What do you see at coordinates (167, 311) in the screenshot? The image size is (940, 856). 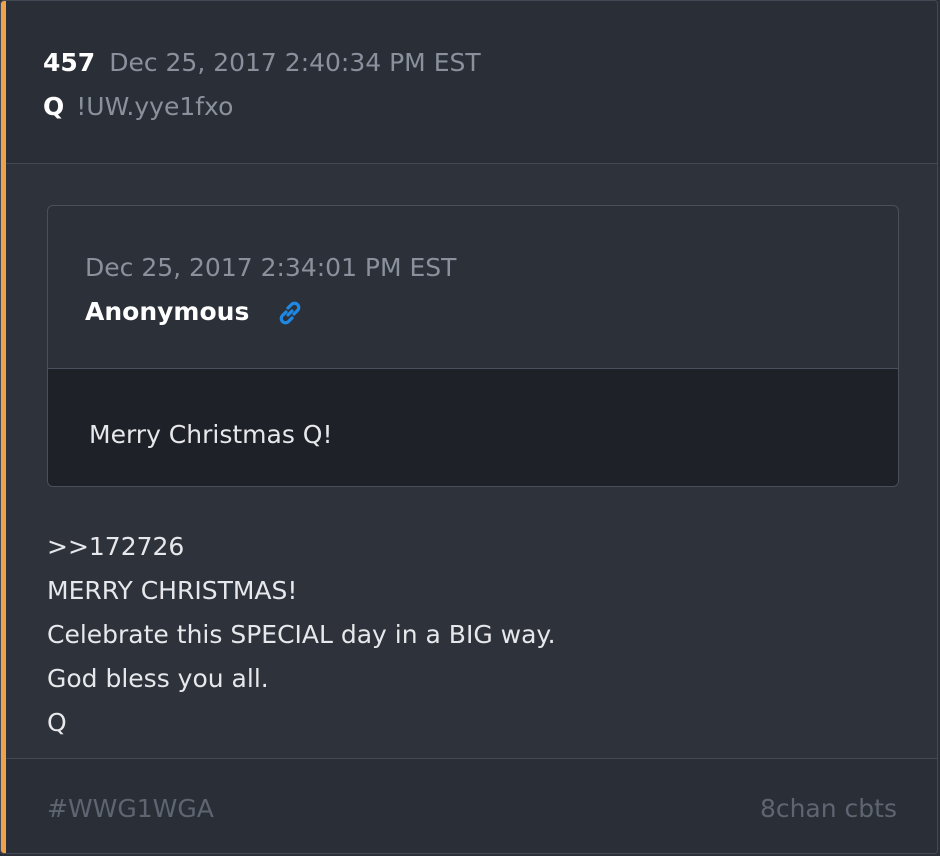 I see `quoted-post-author: Anonymous` at bounding box center [167, 311].